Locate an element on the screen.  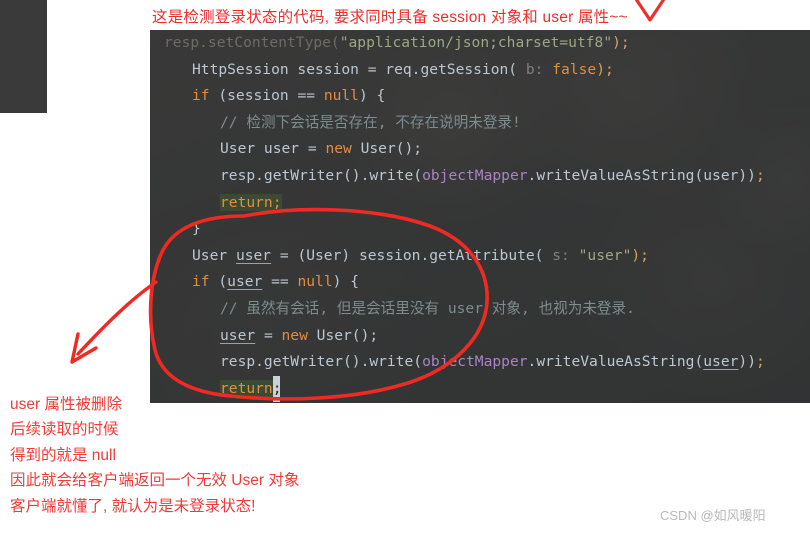
code-token: .writeValueAsString(user)) is located at coordinates (641, 175).